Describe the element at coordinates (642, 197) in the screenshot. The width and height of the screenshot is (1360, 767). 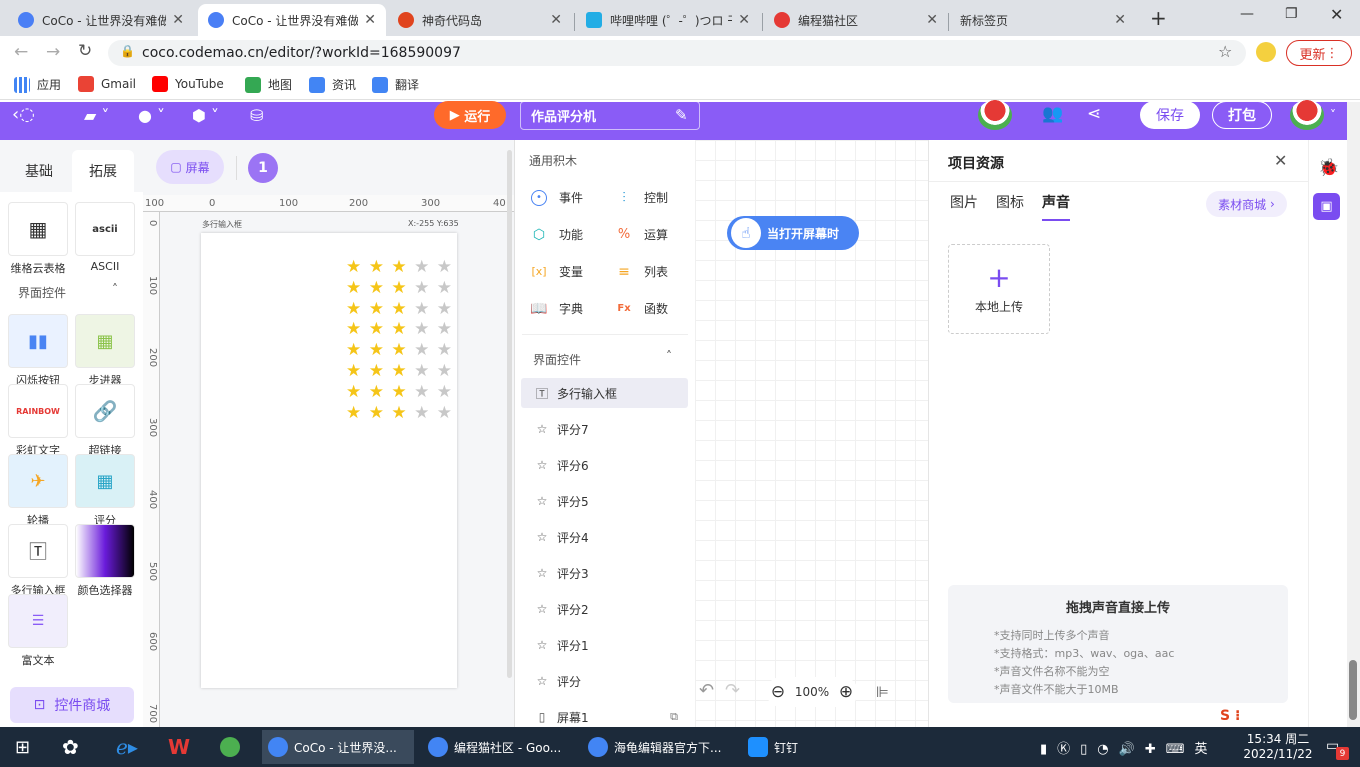
I see `category-control: ⫶ 控制` at that location.